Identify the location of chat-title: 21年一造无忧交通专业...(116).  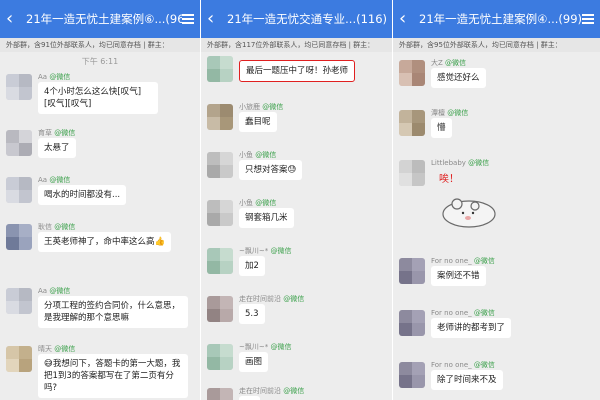
(306, 19).